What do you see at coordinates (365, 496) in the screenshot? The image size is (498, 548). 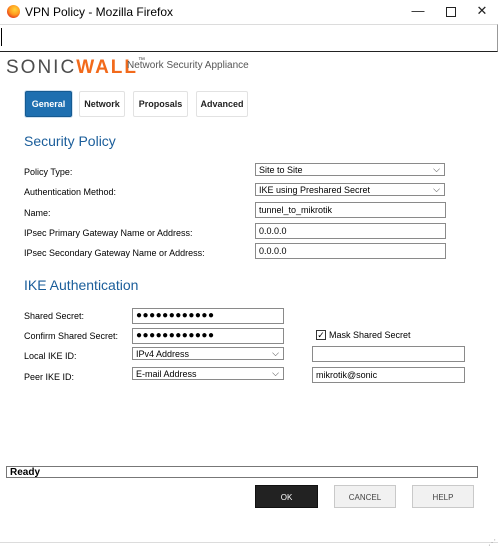 I see `cancel-button: CANCEL` at bounding box center [365, 496].